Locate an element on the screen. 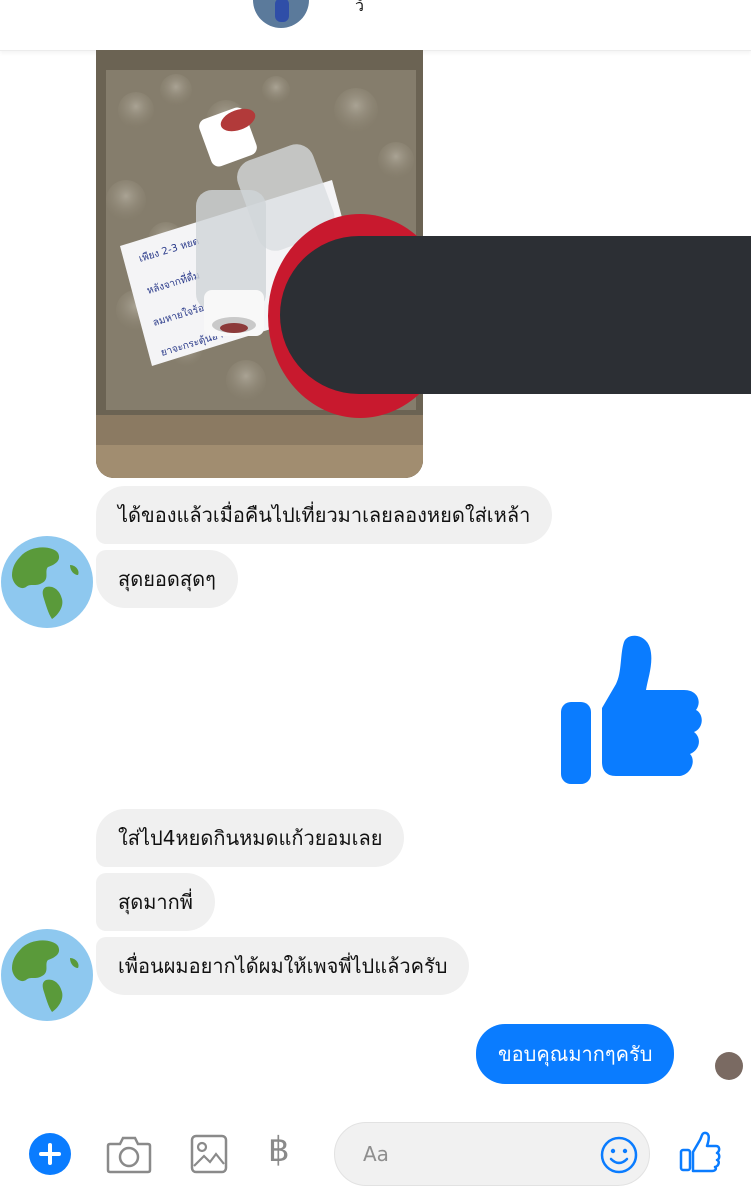 This screenshot has height=1200, width=751. input-placeholder: Aa is located at coordinates (376, 1154).